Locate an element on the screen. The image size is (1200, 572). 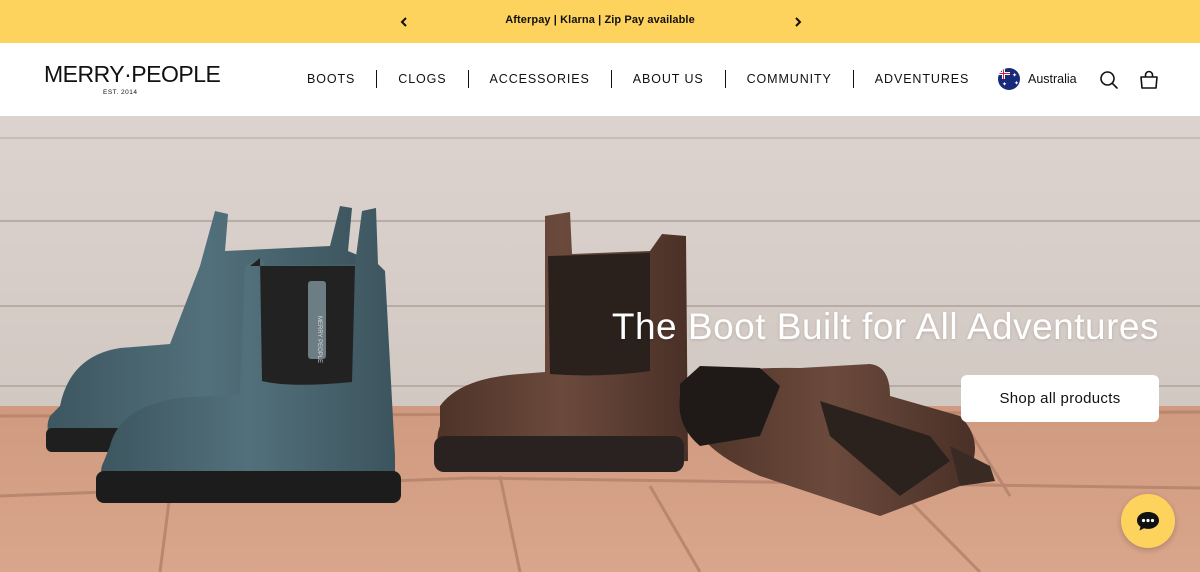
announcement-bar: Afterpay | Klarna | Zip Pay available is located at coordinates (600, 21).